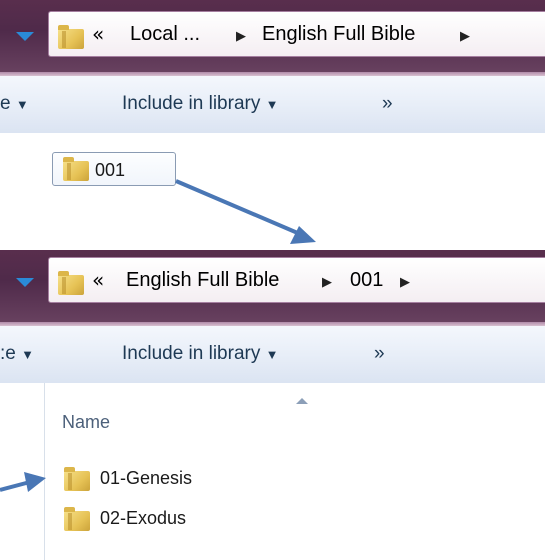  Describe the element at coordinates (146, 478) in the screenshot. I see `folder-name: 01-Genesis` at that location.